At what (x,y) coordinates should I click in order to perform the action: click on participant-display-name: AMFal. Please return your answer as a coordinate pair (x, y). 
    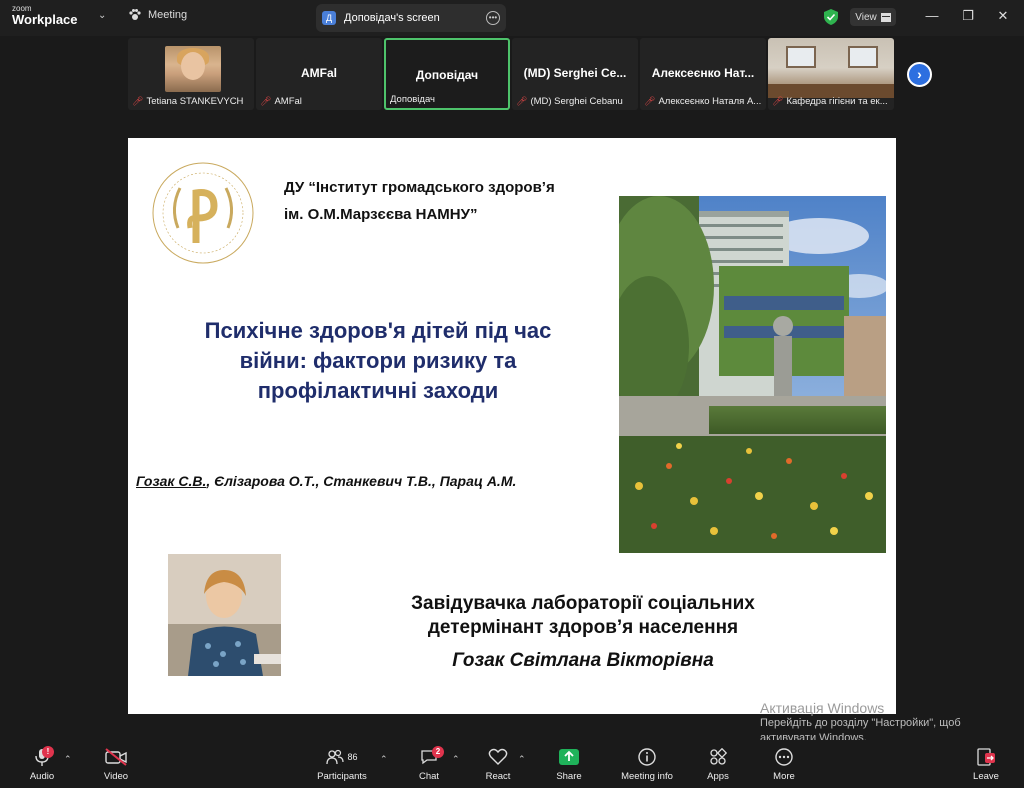
    Looking at the image, I should click on (319, 73).